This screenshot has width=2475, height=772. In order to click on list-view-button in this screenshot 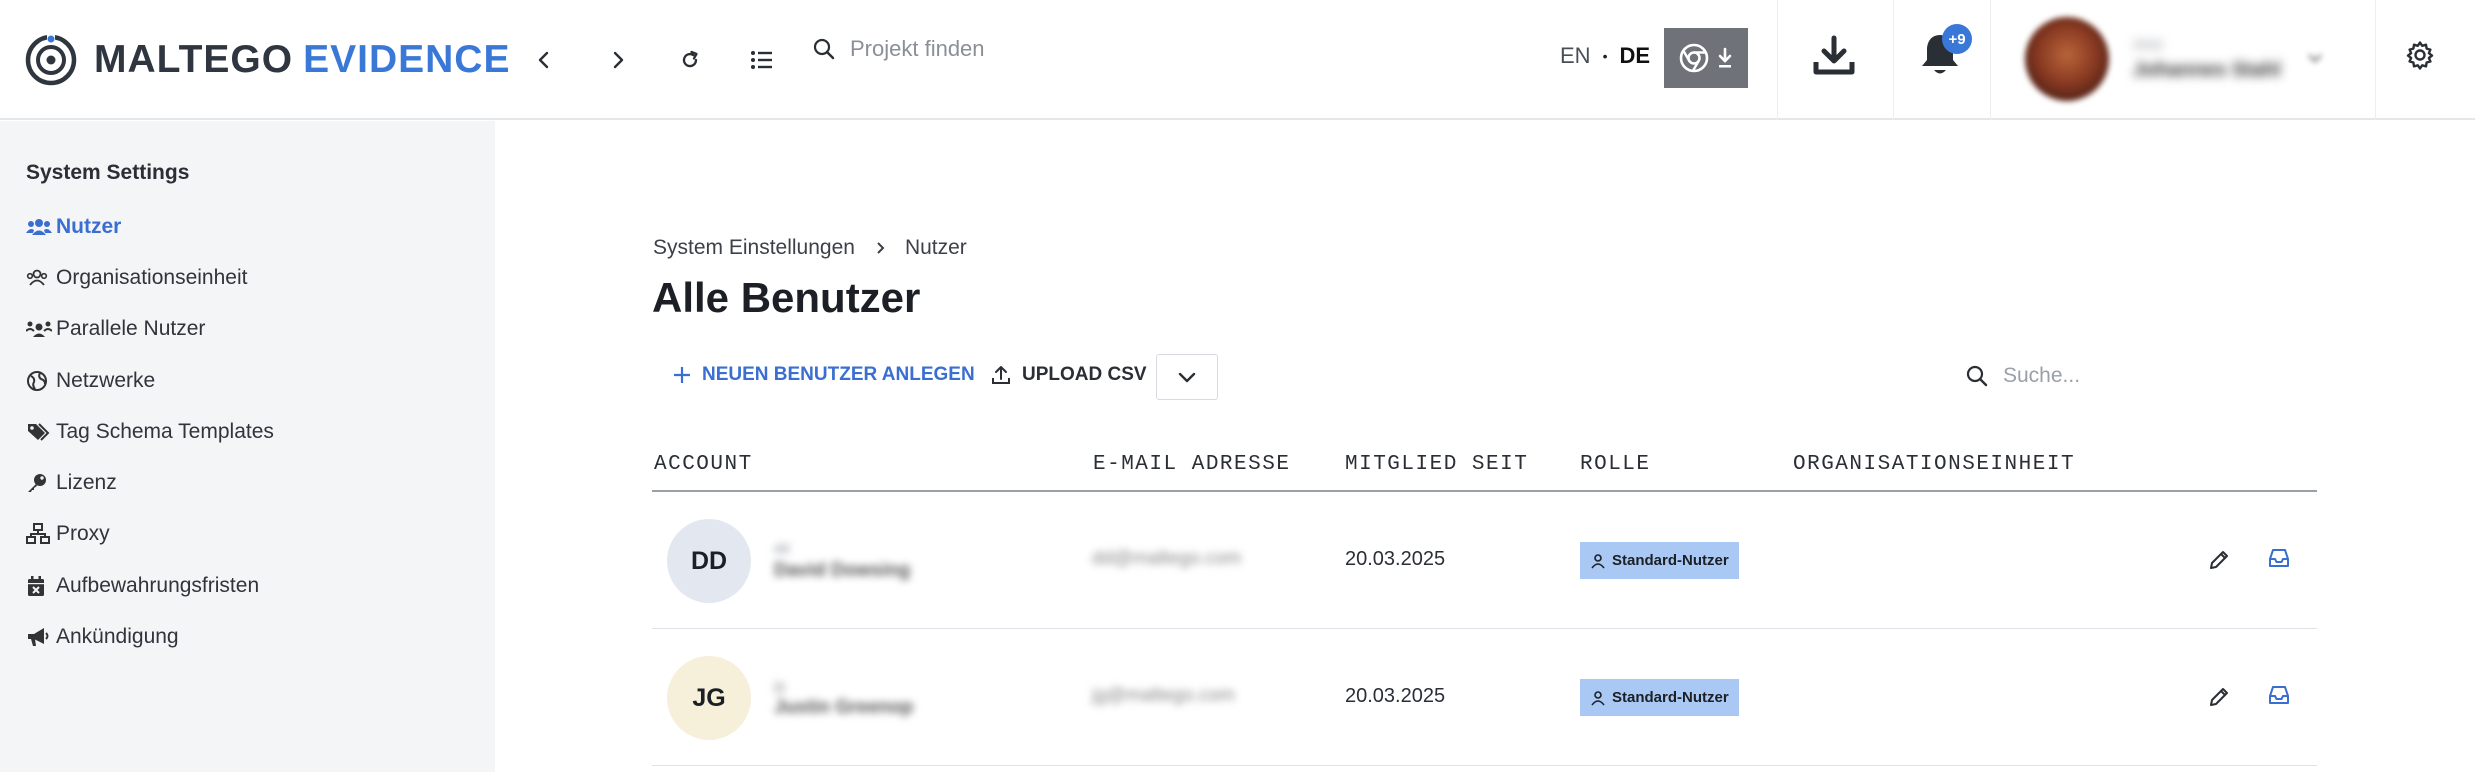, I will do `click(762, 60)`.